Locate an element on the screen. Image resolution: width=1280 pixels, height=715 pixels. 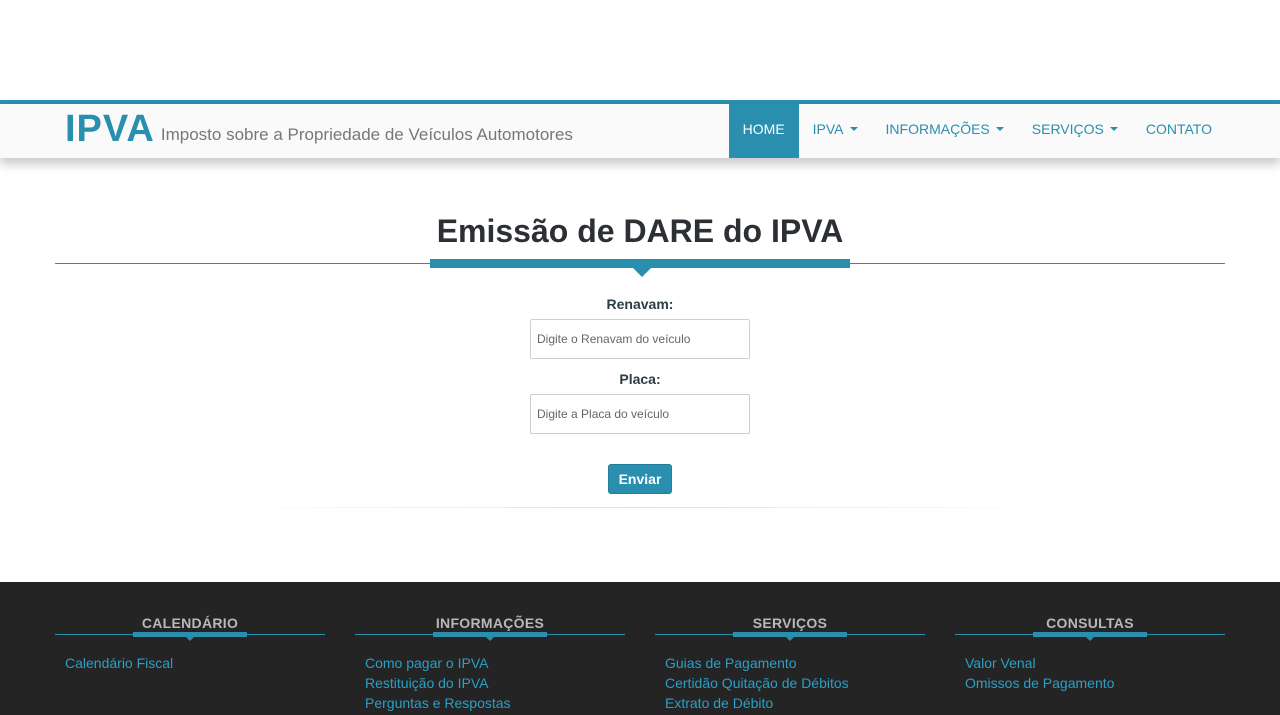
footer-link: Valor Venal is located at coordinates (1039, 663).